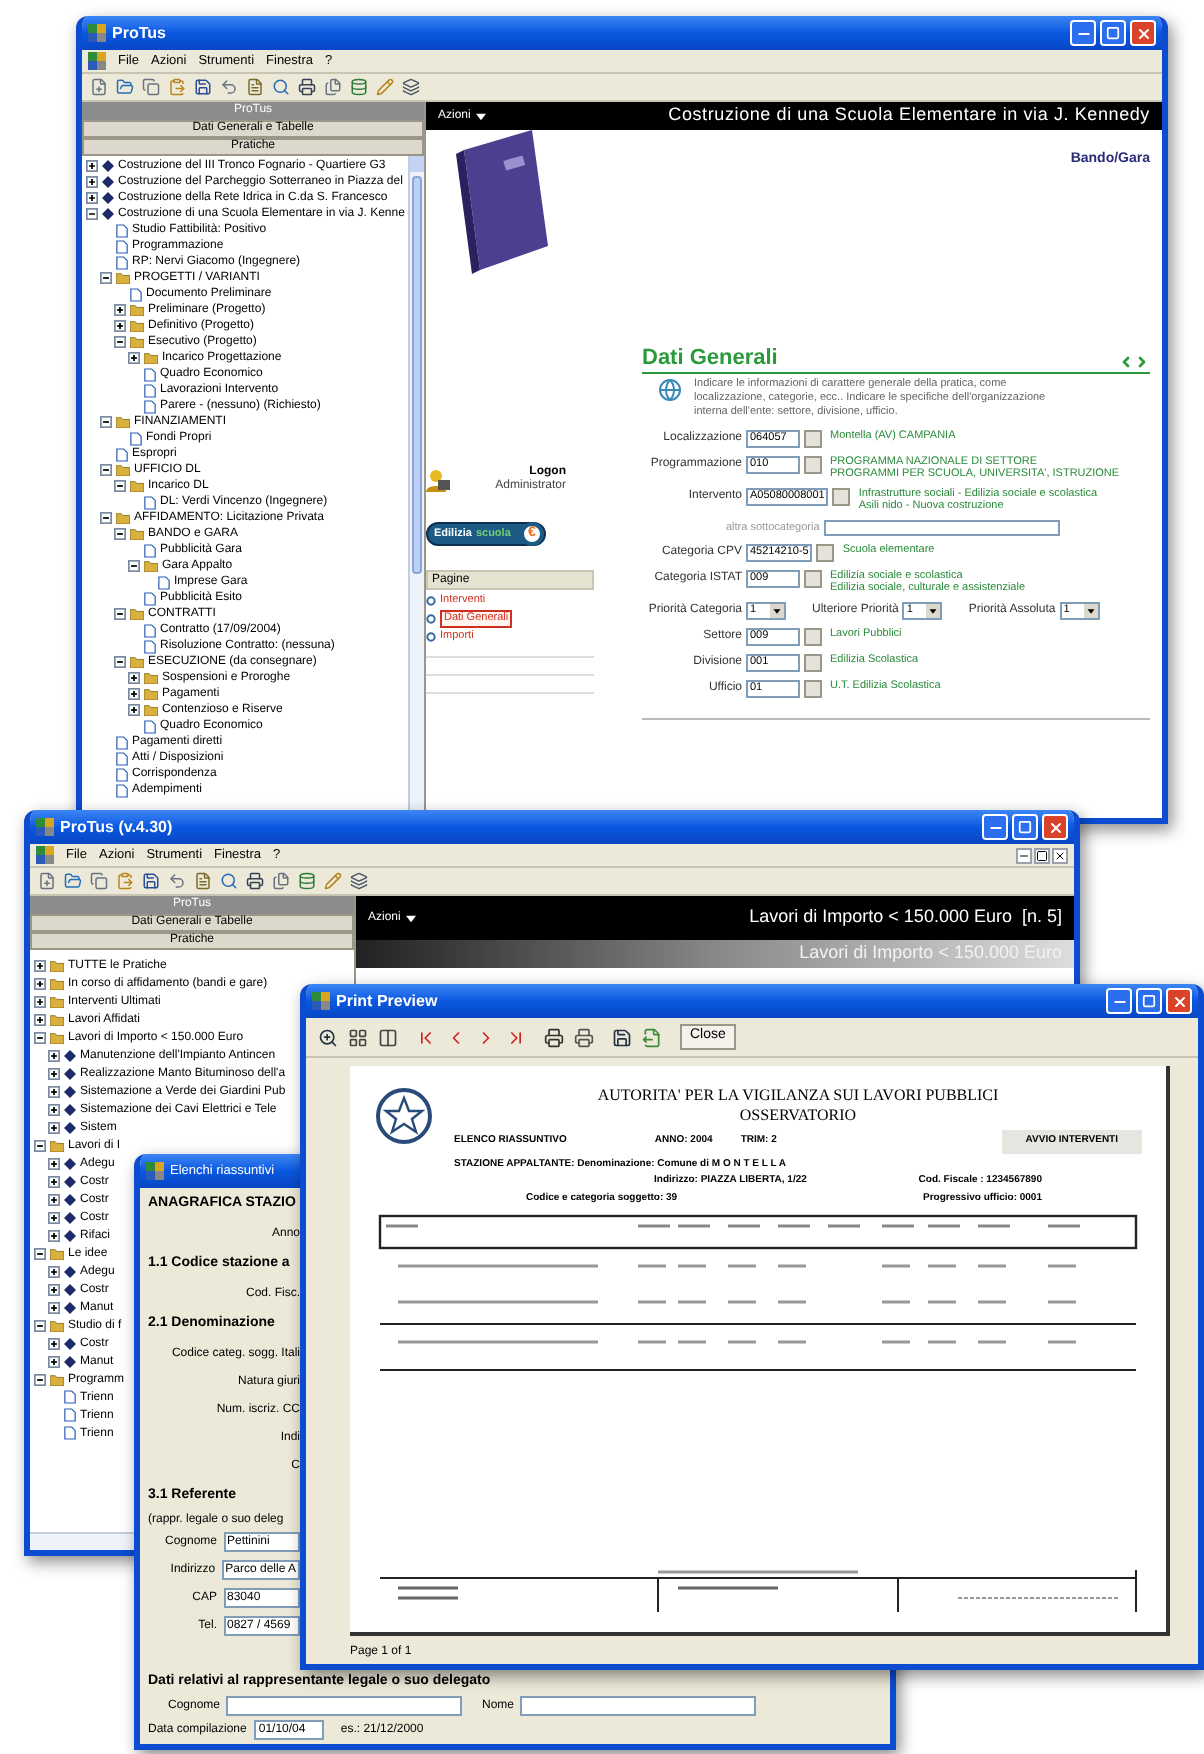  I want to click on close-icon, so click(1060, 855).